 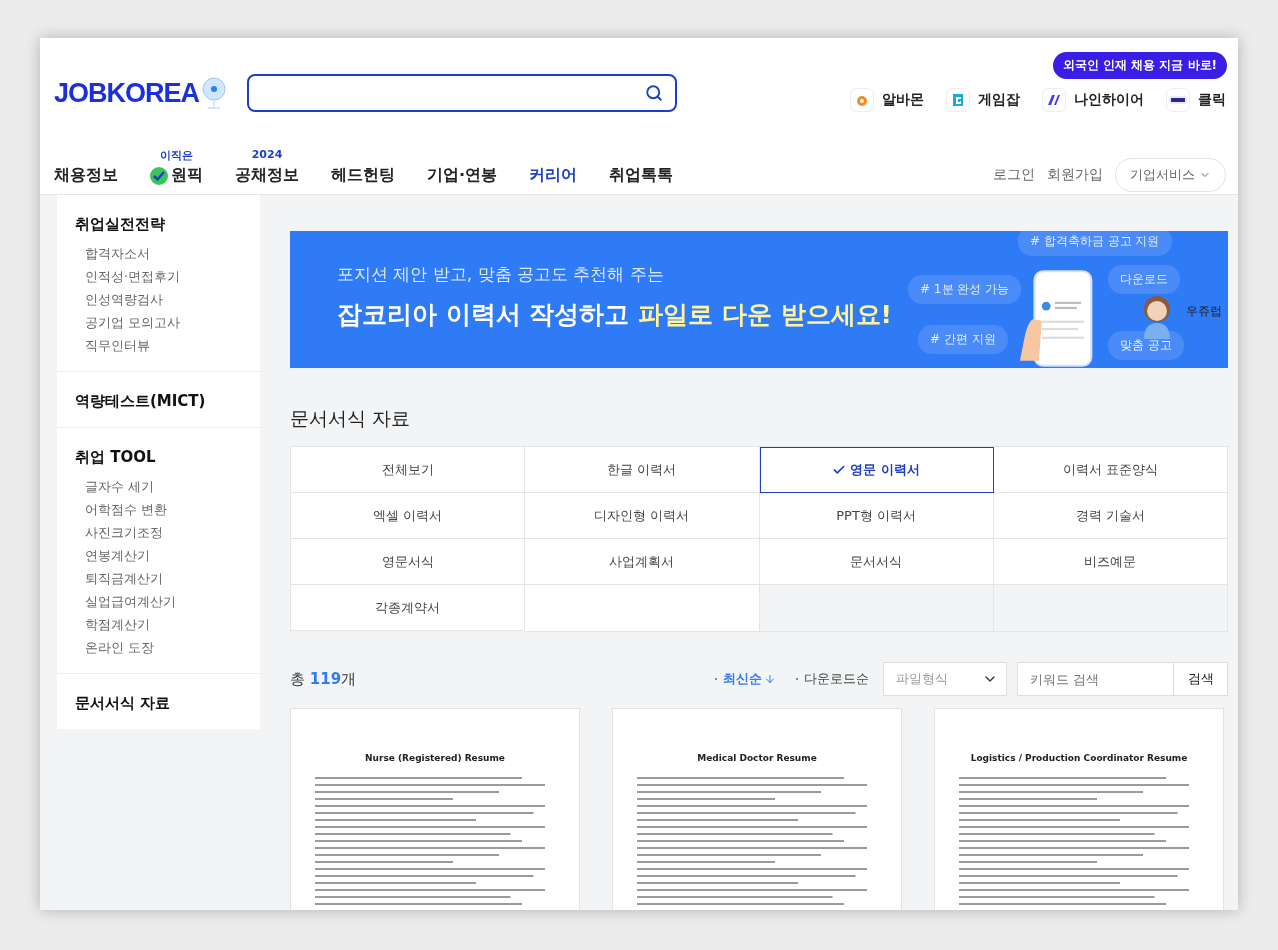 What do you see at coordinates (1146, 345) in the screenshot?
I see `banner-tag: 맞춤 공고` at bounding box center [1146, 345].